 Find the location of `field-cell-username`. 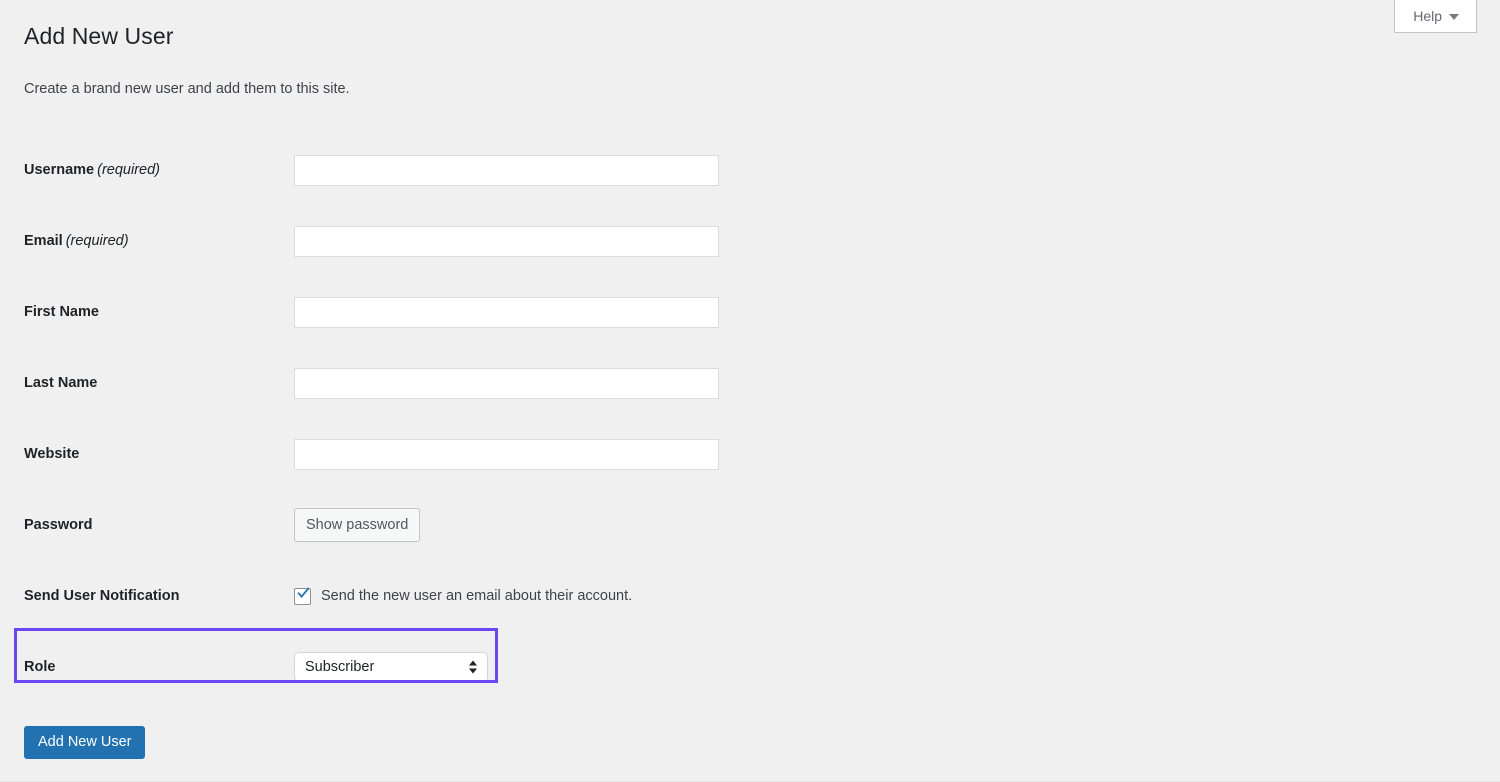

field-cell-username is located at coordinates (506, 170).